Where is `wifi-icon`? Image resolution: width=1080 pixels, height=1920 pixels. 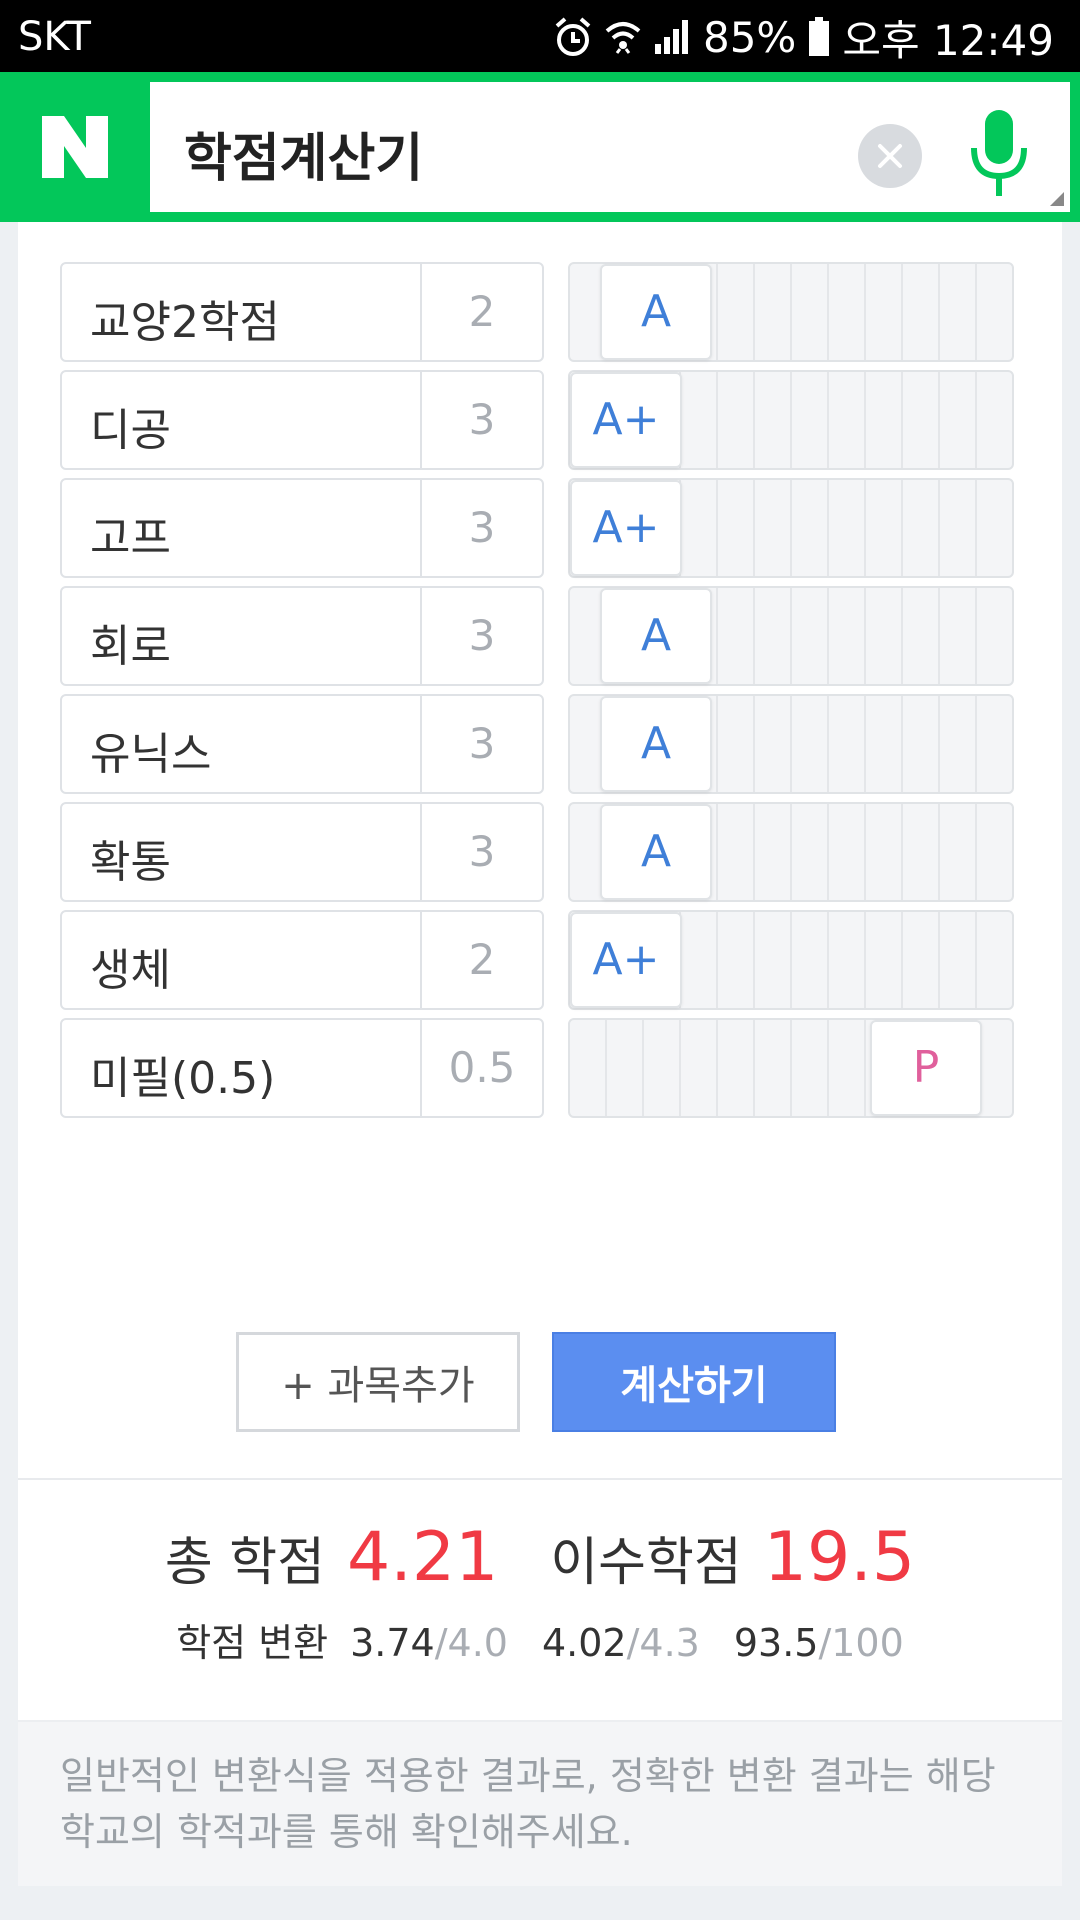
wifi-icon is located at coordinates (623, 38).